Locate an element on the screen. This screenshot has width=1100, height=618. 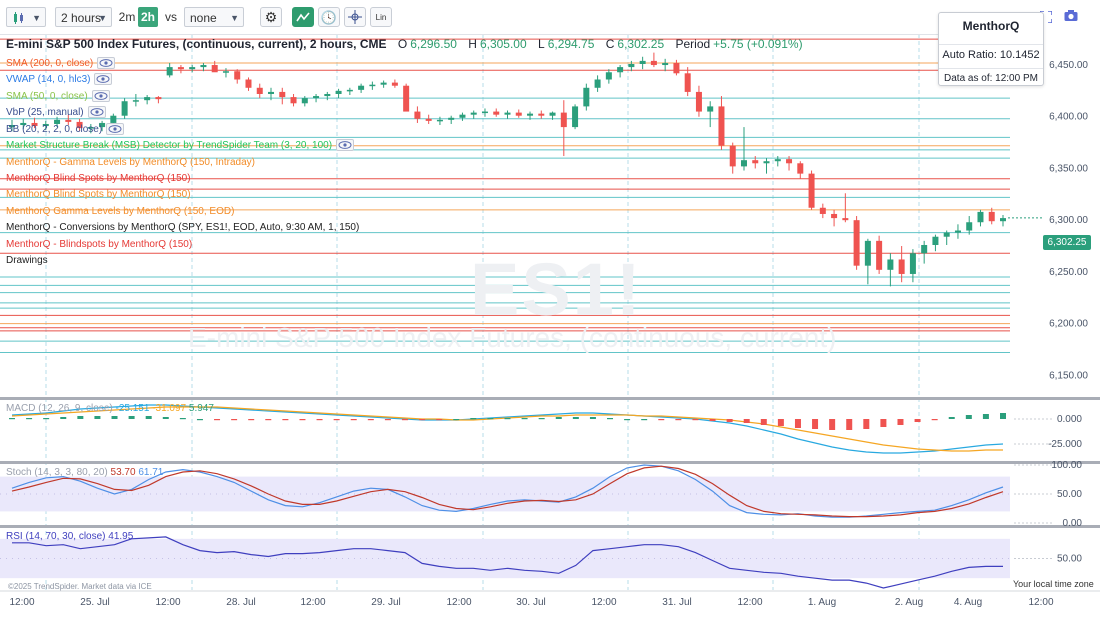
rsi-label: RSI (14, 70, 30, close) is located at coordinates (56, 536).